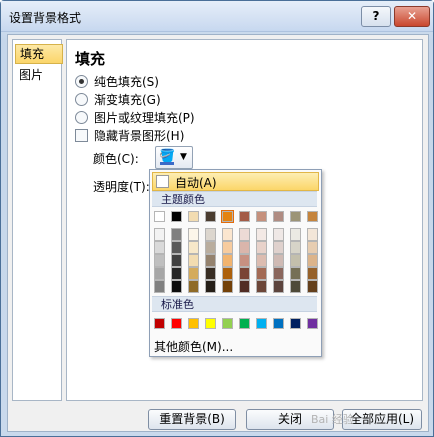 The width and height of the screenshot is (434, 437). What do you see at coordinates (332, 419) in the screenshot?
I see `watermark: Bai 经验` at bounding box center [332, 419].